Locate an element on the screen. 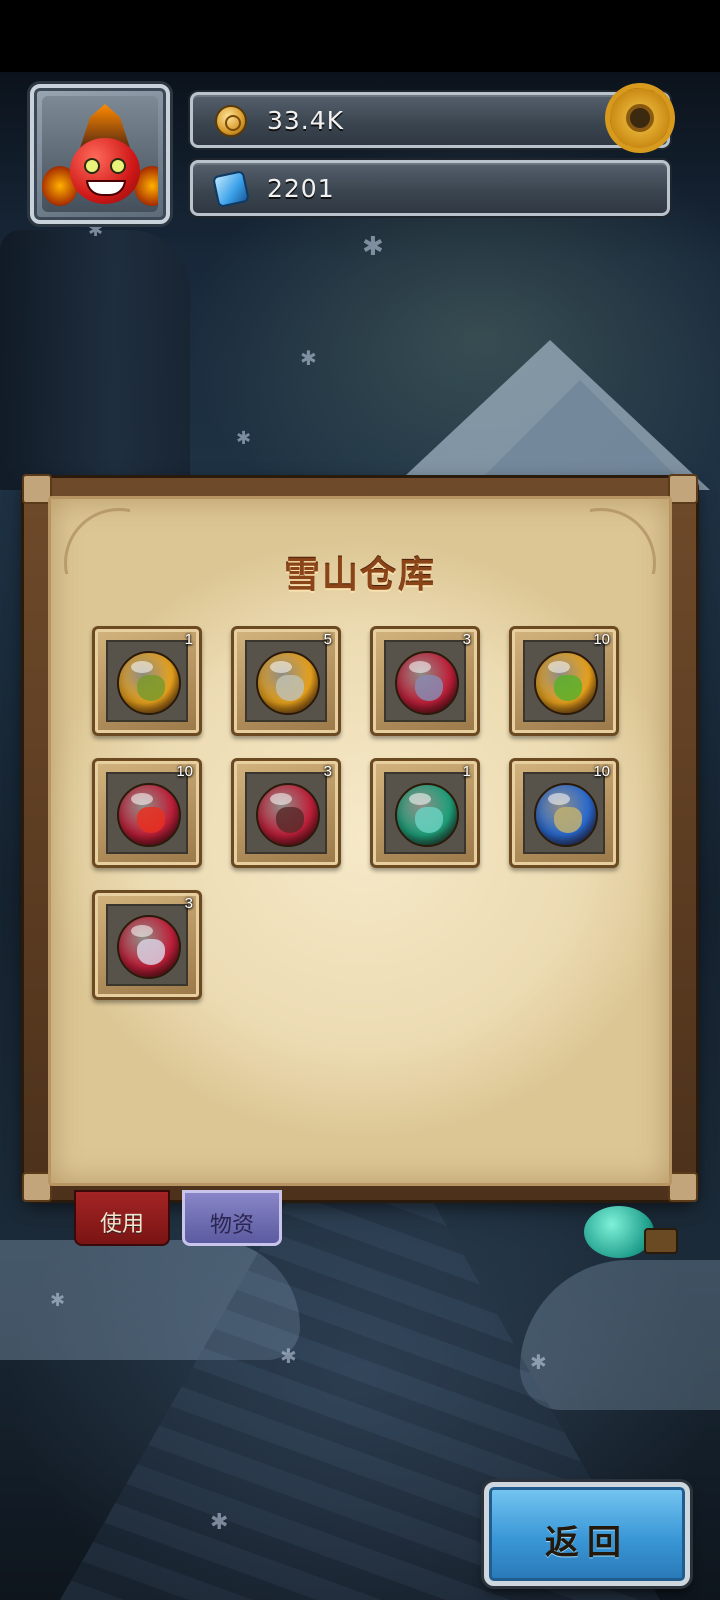 The height and width of the screenshot is (1600, 720). back-button: 返回 is located at coordinates (587, 1534).